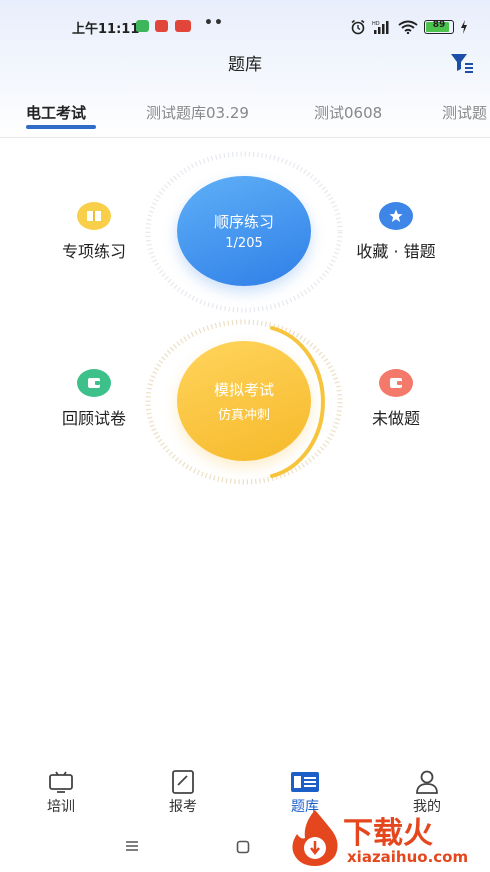 The height and width of the screenshot is (872, 490). I want to click on category-tabs: 电工考试 测试题库03.29 测试0608 测试题, so click(245, 118).